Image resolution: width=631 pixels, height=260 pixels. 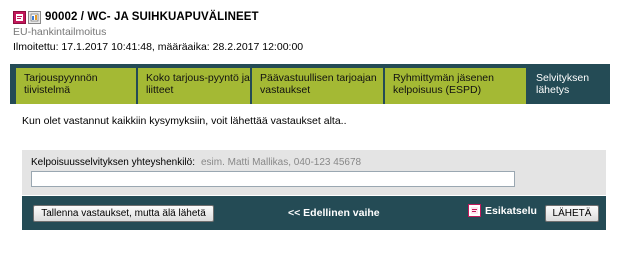 I want to click on tab-label: Koko tarjous-pyyntö ja liitteet, so click(x=198, y=84).